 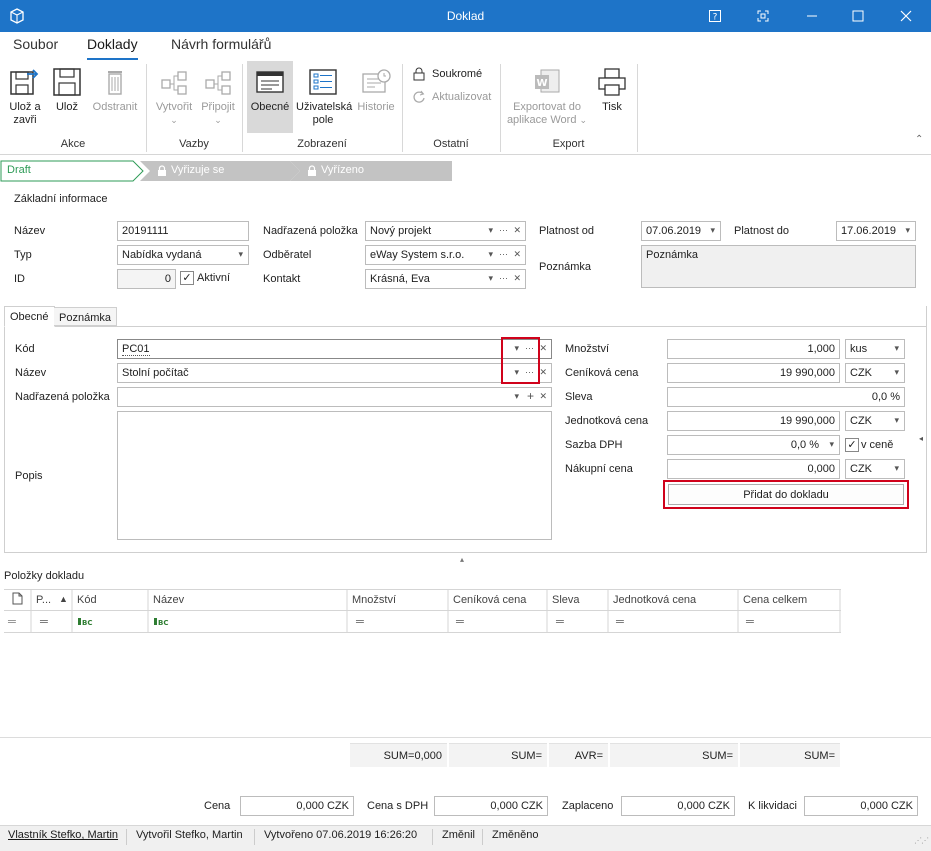 I want to click on checkmark-icon: ✓, so click(x=187, y=278).